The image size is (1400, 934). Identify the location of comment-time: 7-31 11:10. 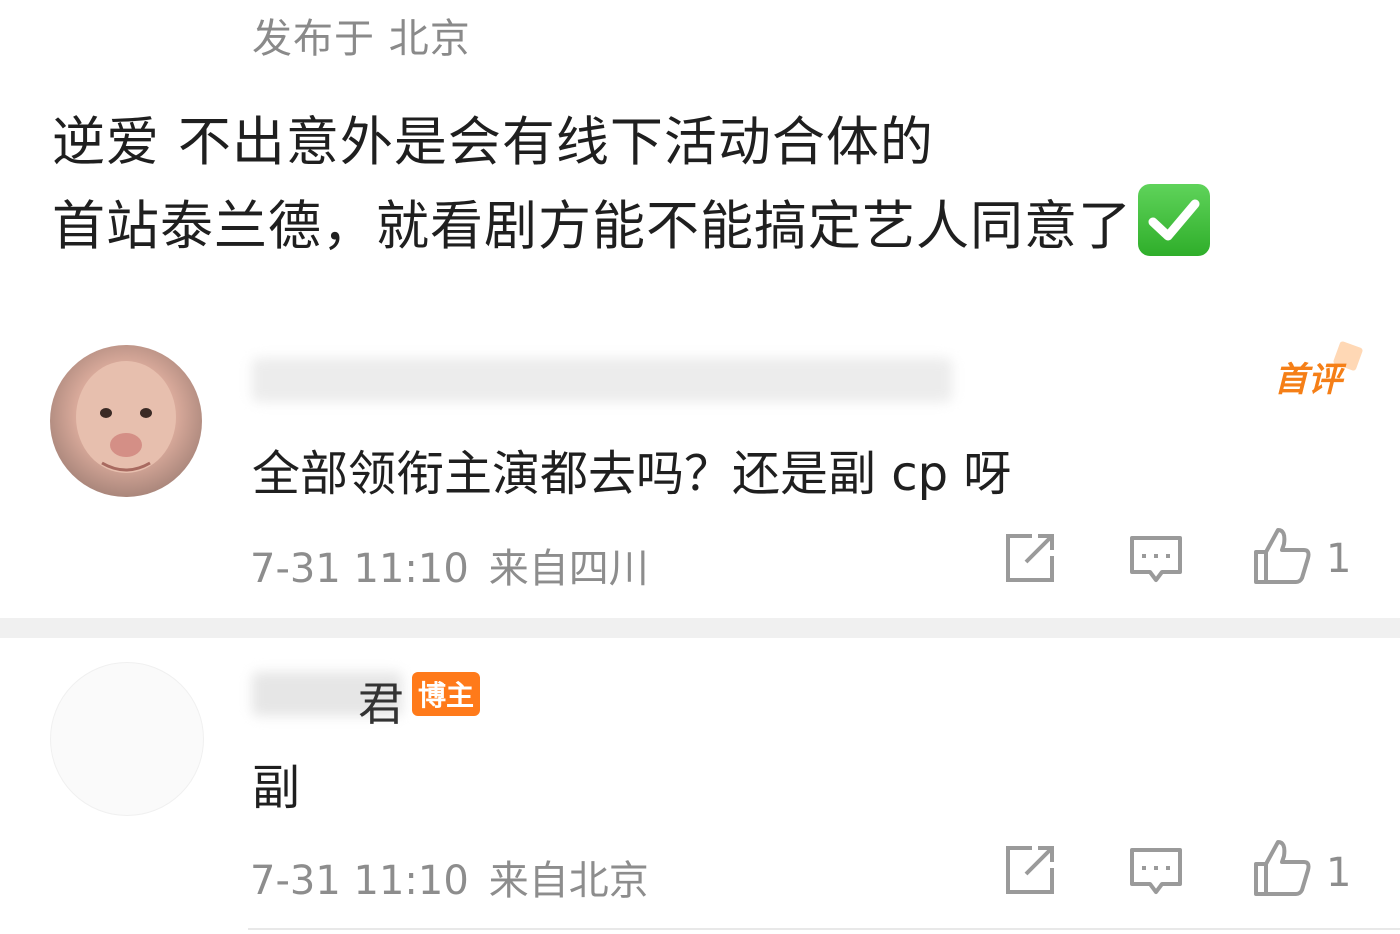
(359, 569).